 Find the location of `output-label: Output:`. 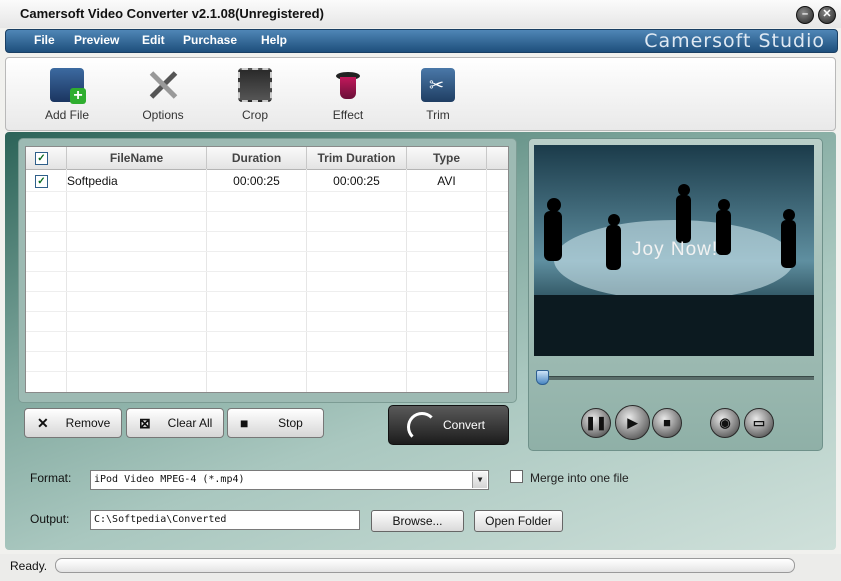

output-label: Output: is located at coordinates (50, 519).